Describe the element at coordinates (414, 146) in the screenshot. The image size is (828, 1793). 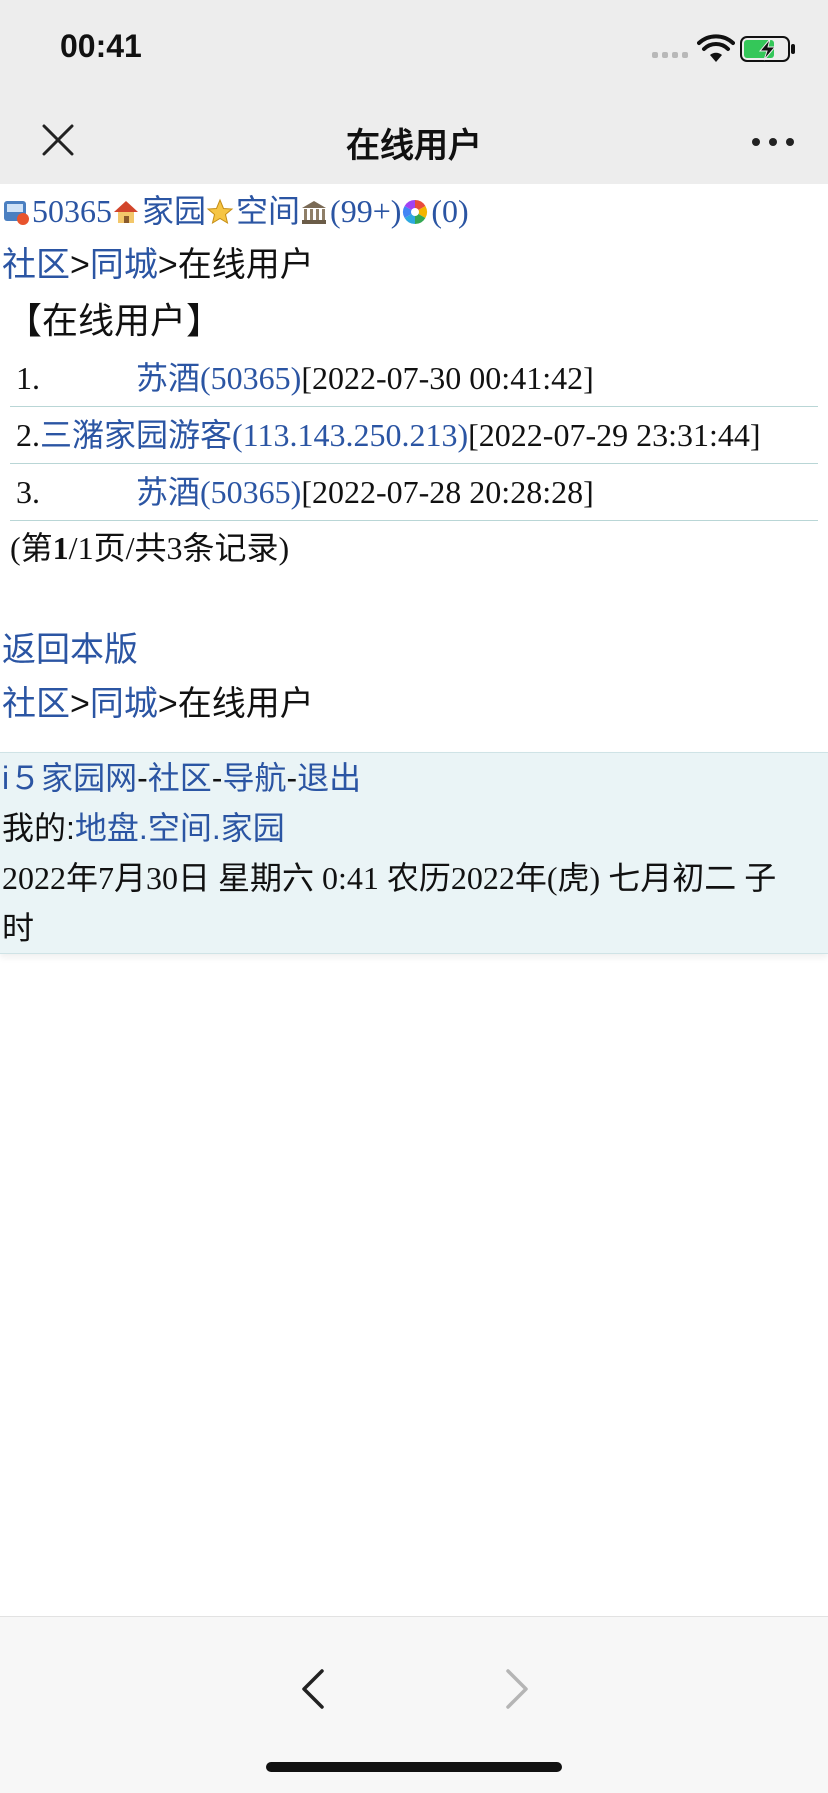
I see `page-title: 在线用户` at that location.